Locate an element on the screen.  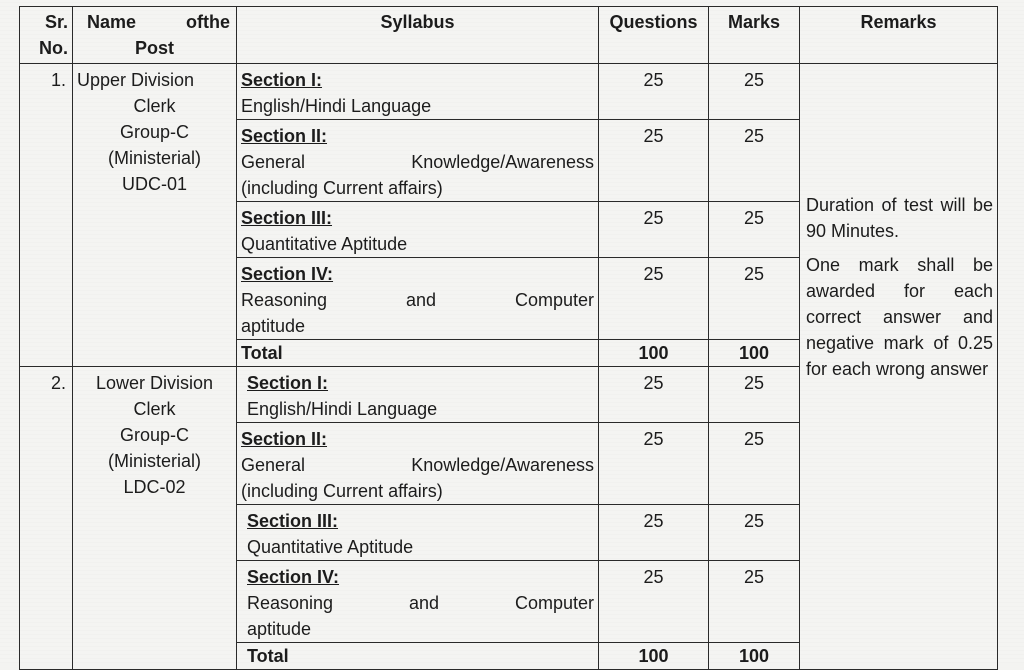
post-name-line: Lower Division is located at coordinates (154, 383).